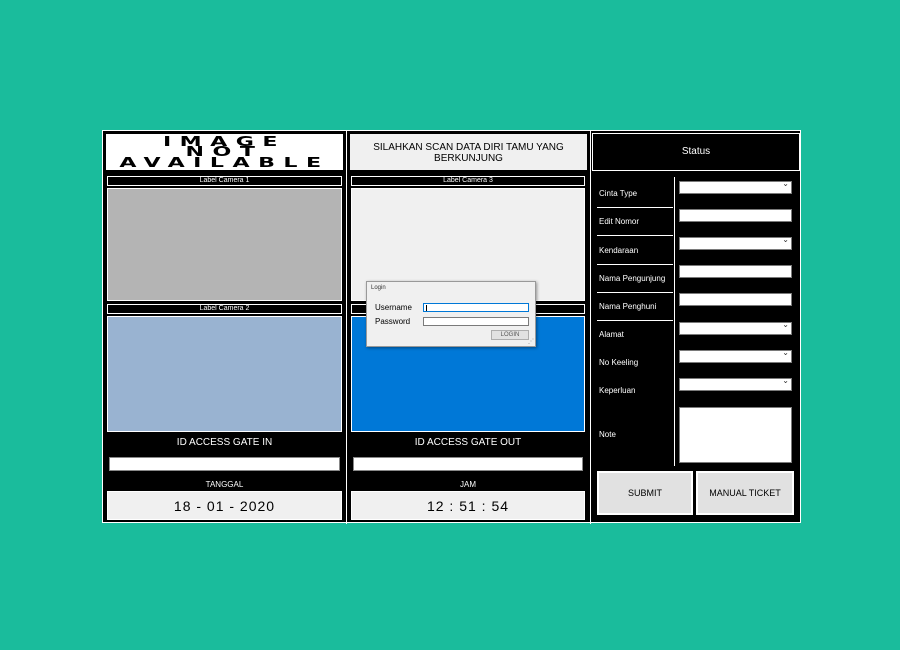  Describe the element at coordinates (224, 442) in the screenshot. I see `gate-in-title: ID ACCESS GATE IN` at that location.